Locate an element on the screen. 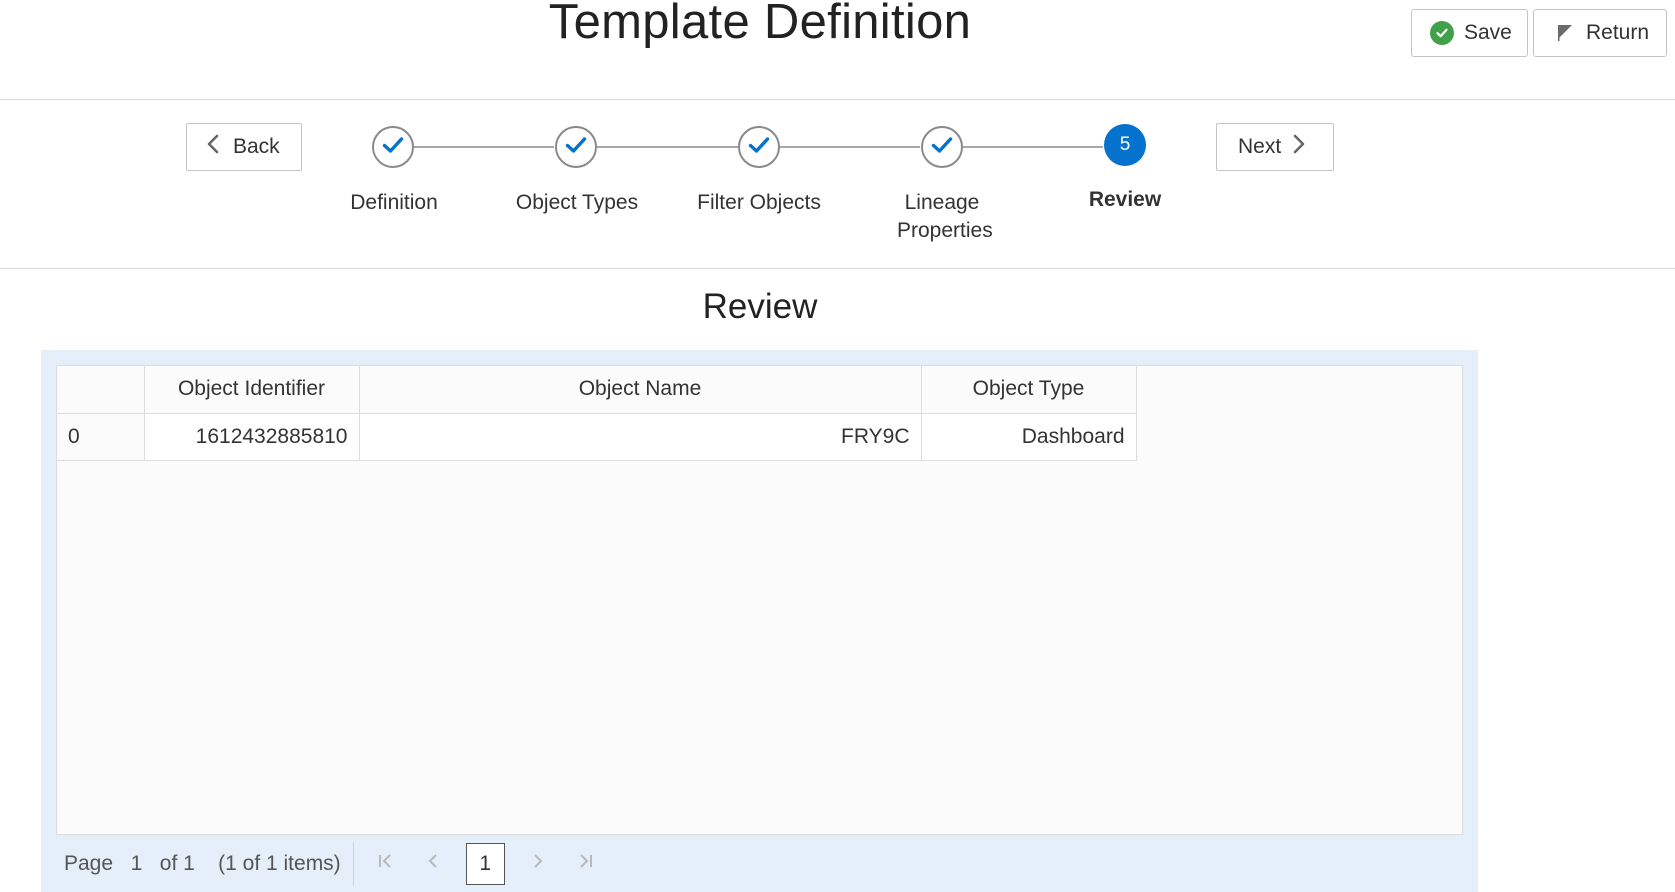 The image size is (1675, 892). column-header-object-identifier: Object Identifier is located at coordinates (251, 390).